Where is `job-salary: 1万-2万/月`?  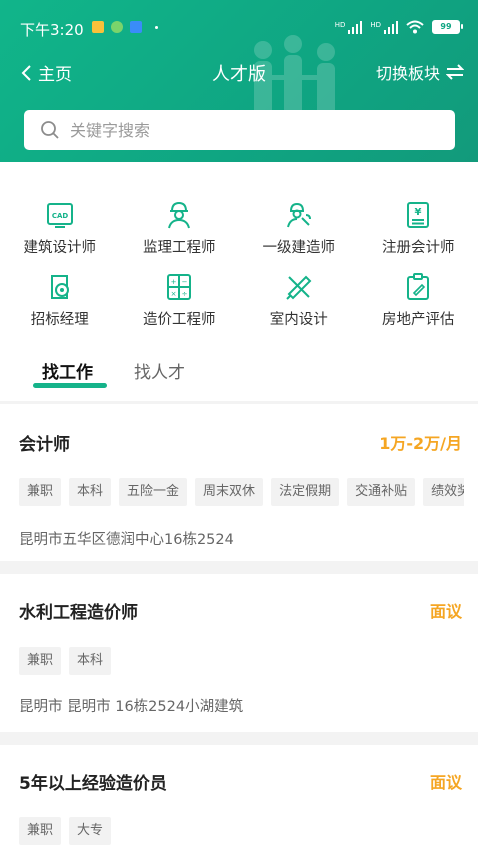 job-salary: 1万-2万/月 is located at coordinates (420, 442).